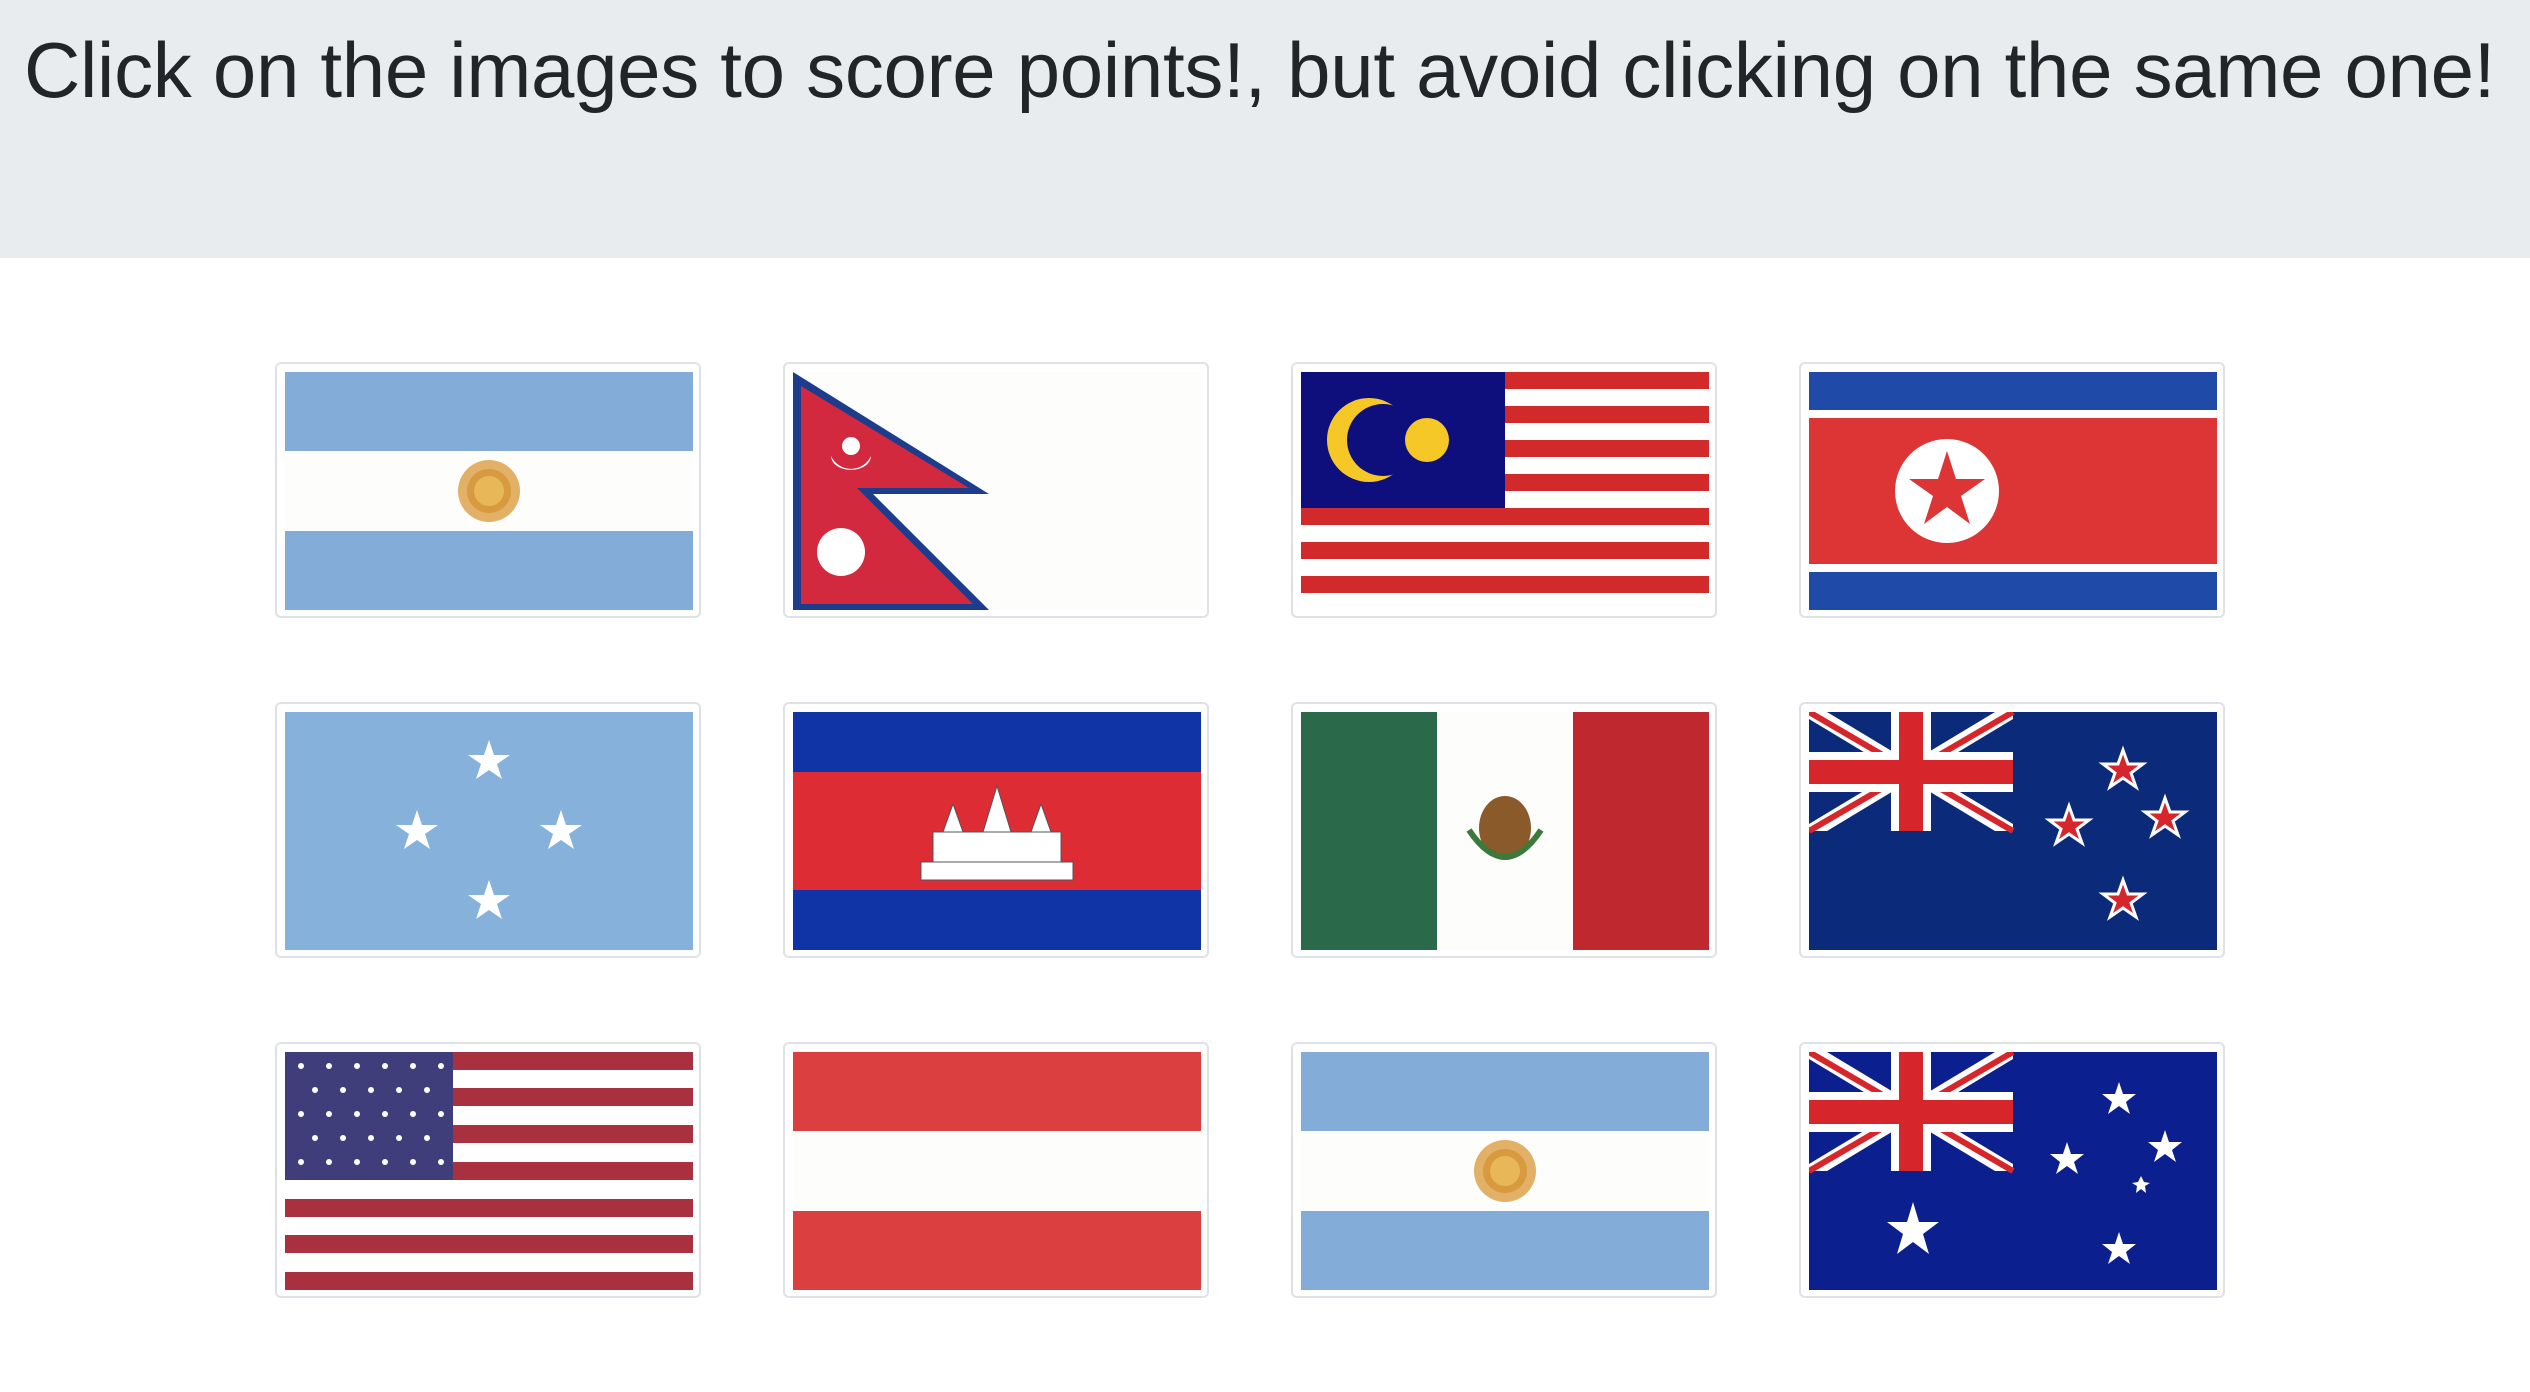 The image size is (2530, 1392). I want to click on austria-flag-icon, so click(997, 1171).